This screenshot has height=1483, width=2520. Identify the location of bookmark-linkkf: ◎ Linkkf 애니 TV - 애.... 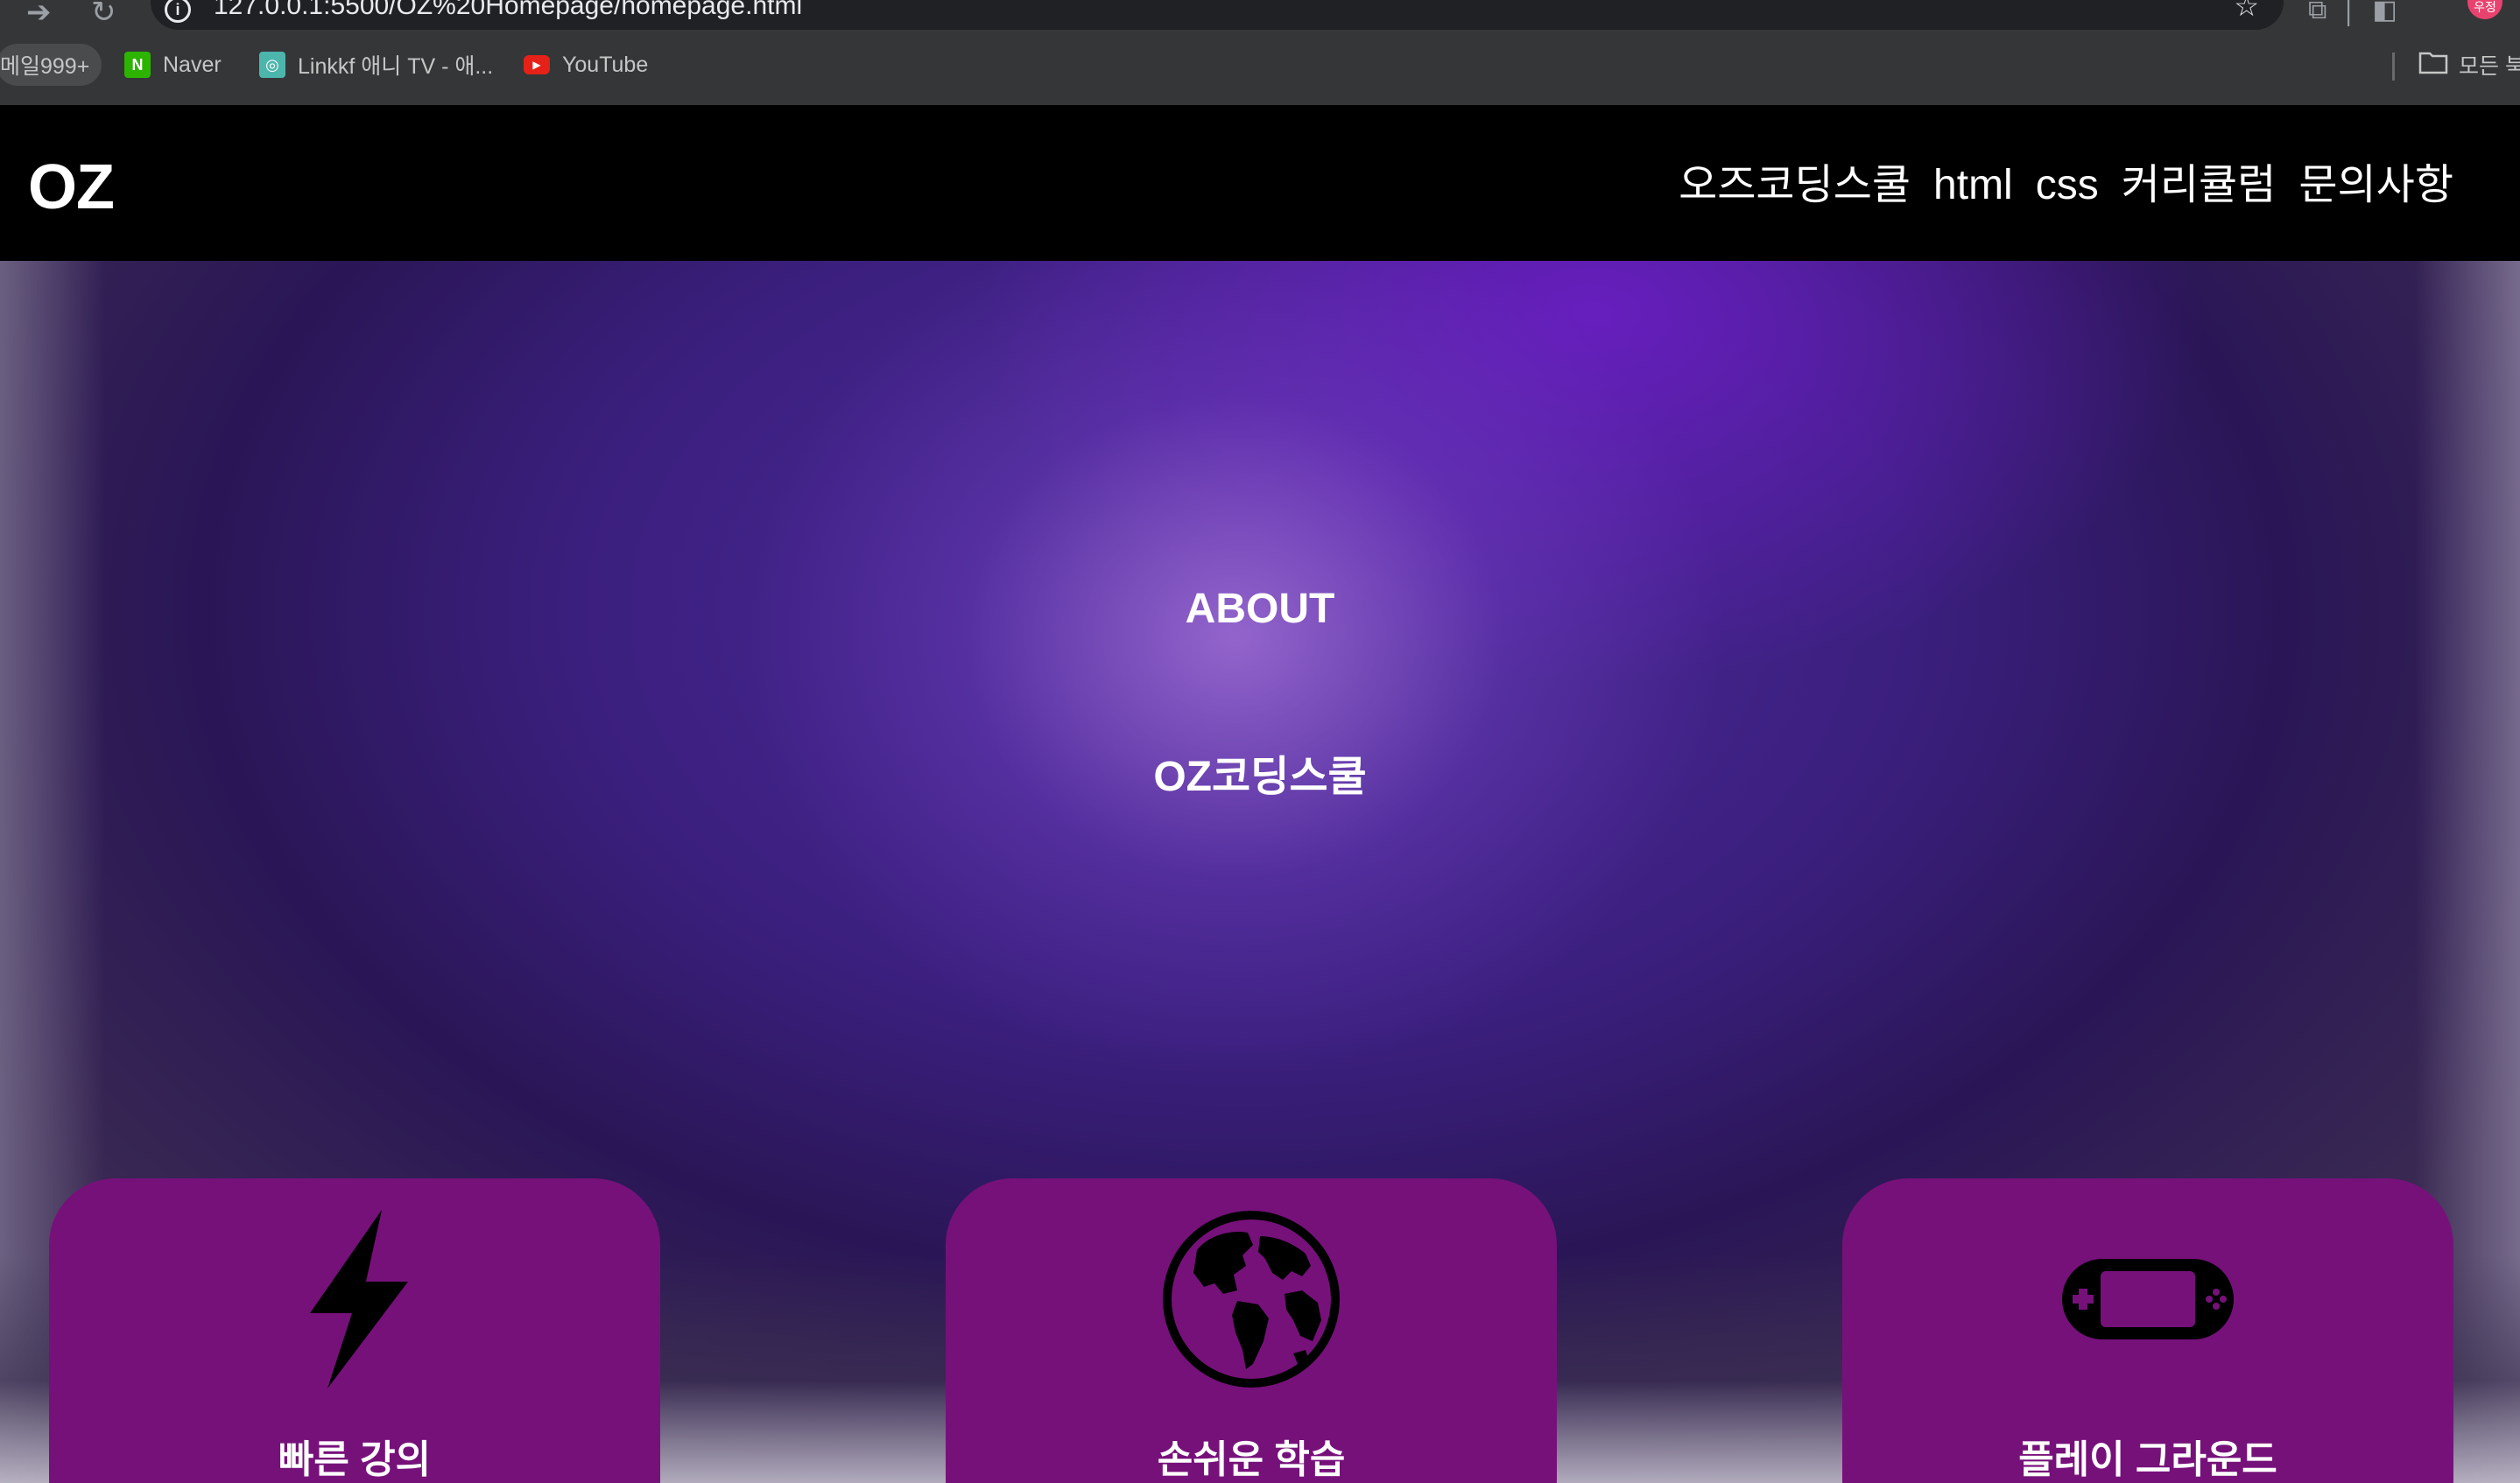
(376, 65).